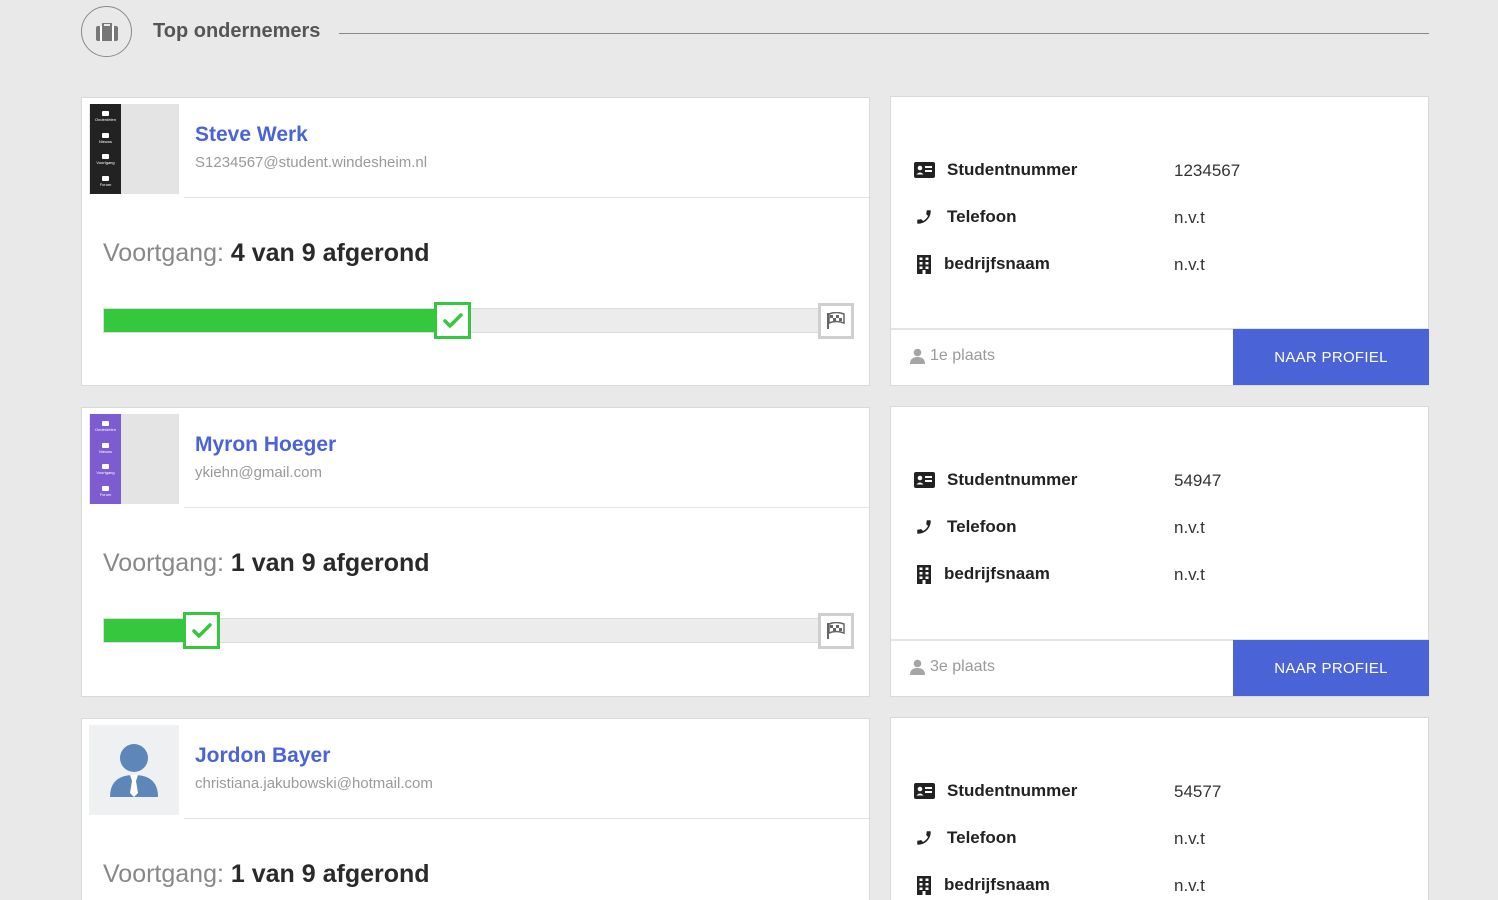 This screenshot has width=1498, height=900. I want to click on student-name: Myron Hoeger, so click(265, 445).